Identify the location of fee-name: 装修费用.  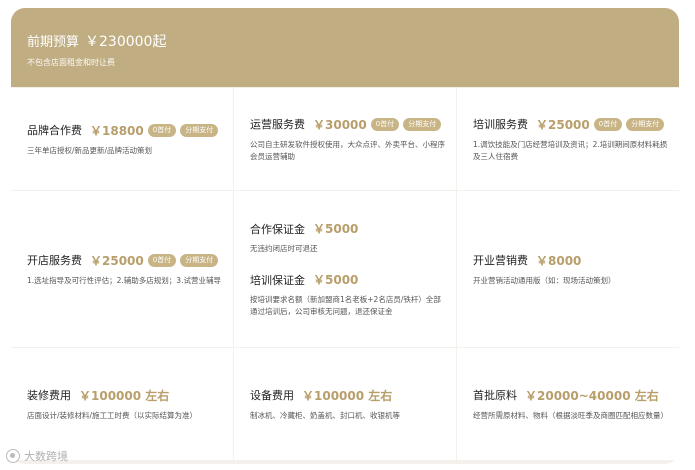
(49, 395).